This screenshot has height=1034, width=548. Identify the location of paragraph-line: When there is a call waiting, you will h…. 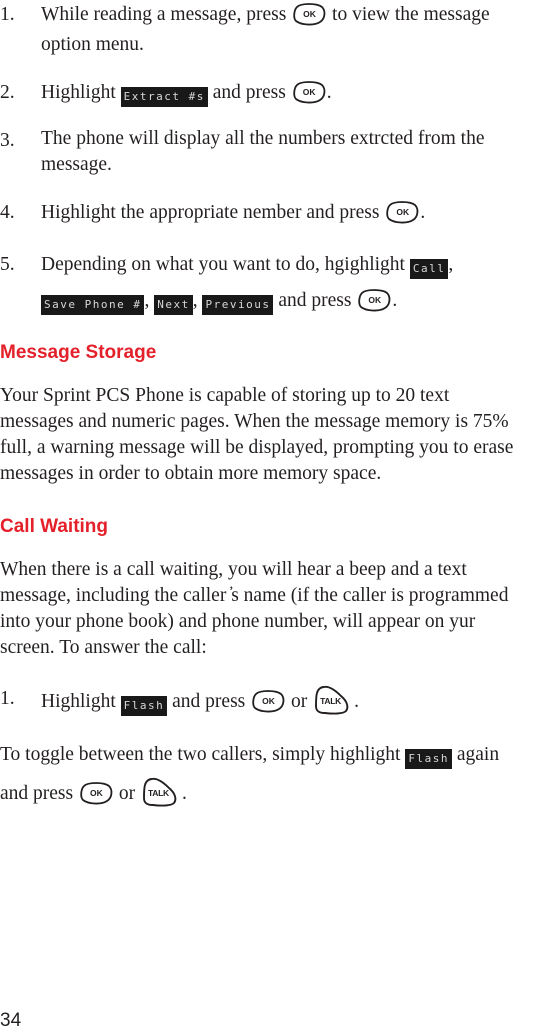
(233, 569).